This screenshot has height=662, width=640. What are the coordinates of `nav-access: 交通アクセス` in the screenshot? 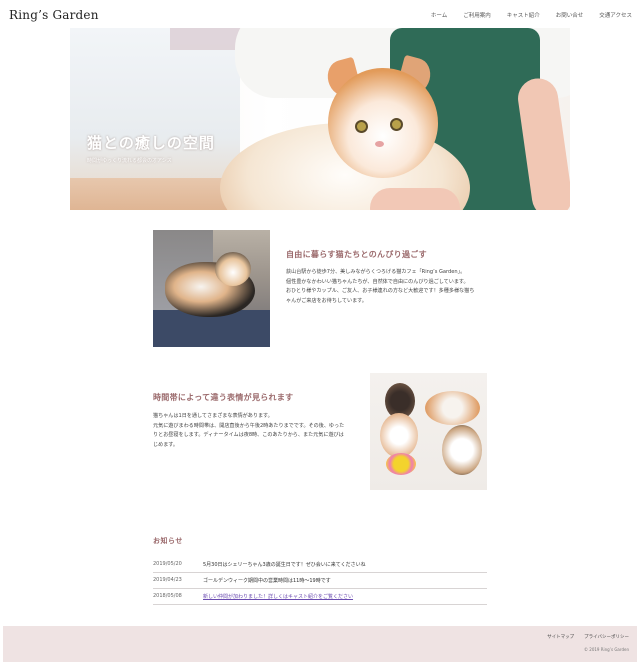 It's located at (615, 15).